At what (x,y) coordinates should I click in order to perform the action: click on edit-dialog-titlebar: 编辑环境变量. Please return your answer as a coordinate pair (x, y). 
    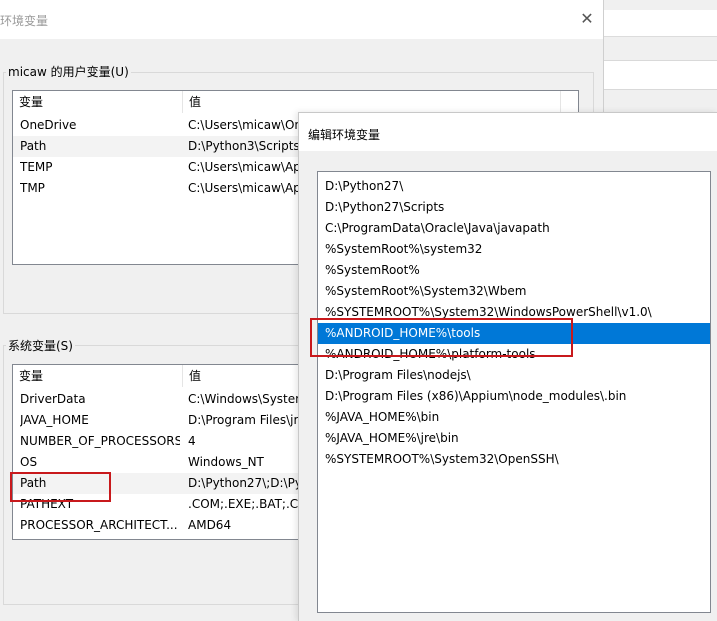
    Looking at the image, I should click on (508, 132).